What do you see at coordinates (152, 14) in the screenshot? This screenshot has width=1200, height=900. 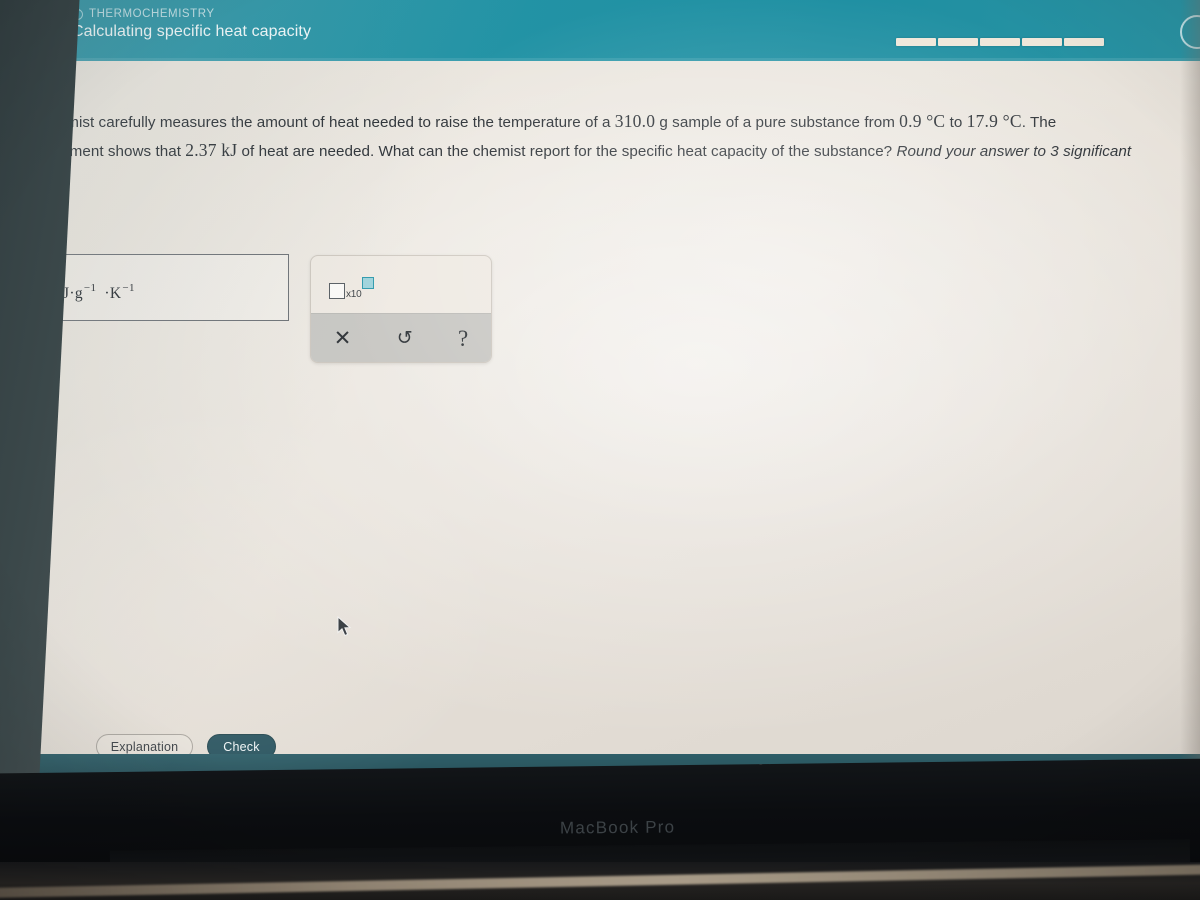 I see `module-label: THERMOCHEMISTRY` at bounding box center [152, 14].